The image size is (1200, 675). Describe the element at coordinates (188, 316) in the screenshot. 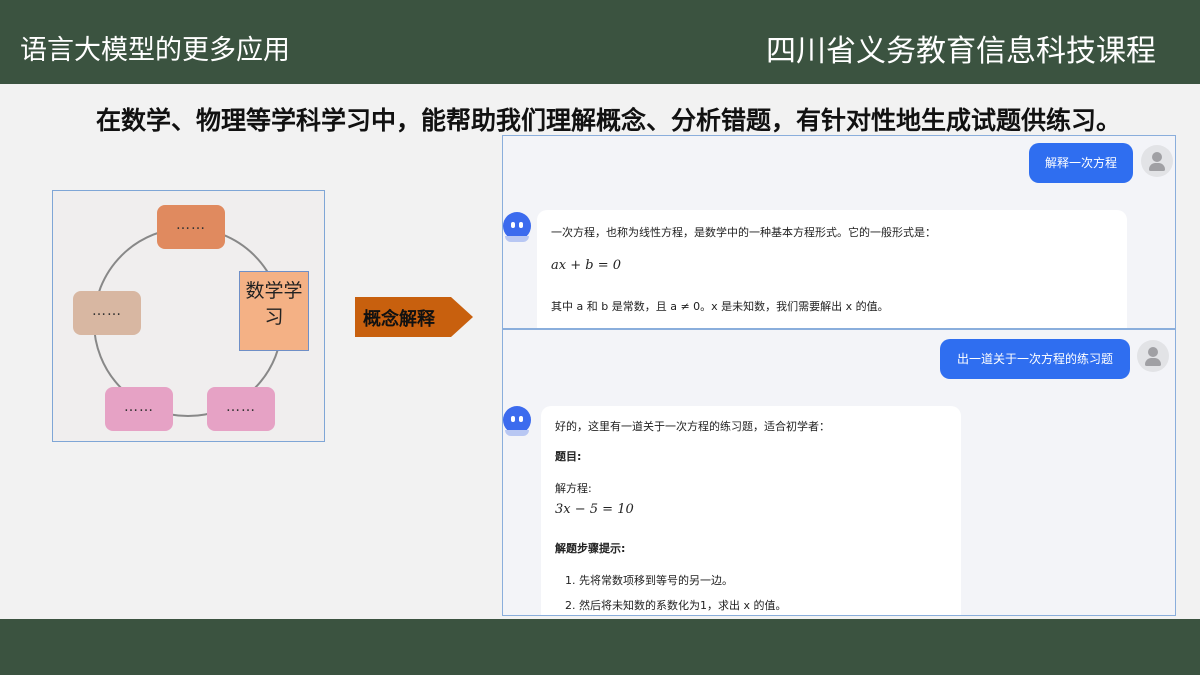

I see `concept-cycle-diagram: …… …… …… …… 数学学习` at that location.